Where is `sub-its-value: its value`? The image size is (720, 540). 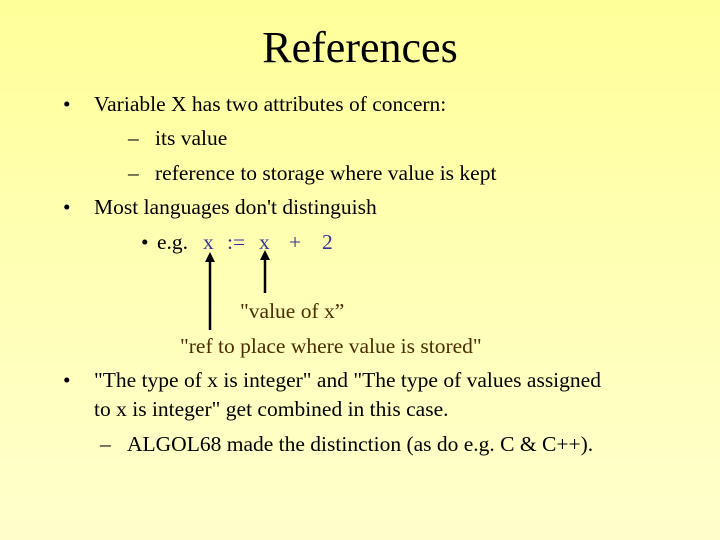 sub-its-value: its value is located at coordinates (191, 138).